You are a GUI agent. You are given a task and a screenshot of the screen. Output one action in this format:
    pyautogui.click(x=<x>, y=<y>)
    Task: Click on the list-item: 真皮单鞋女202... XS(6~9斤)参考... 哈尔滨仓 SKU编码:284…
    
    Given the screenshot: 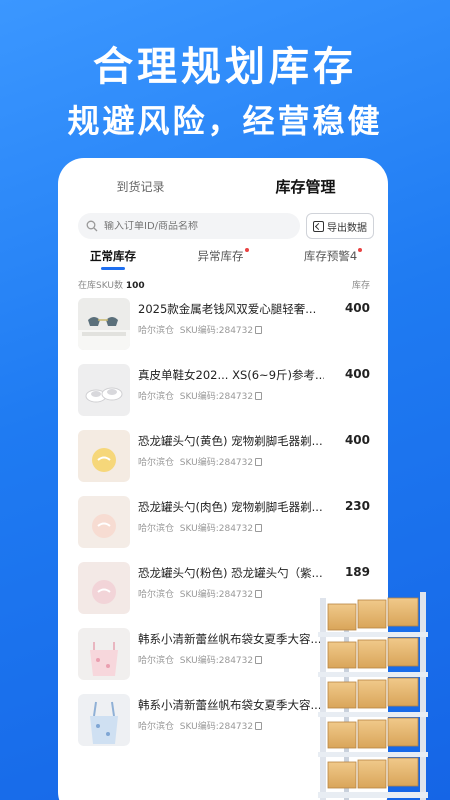 What is the action you would take?
    pyautogui.click(x=224, y=397)
    